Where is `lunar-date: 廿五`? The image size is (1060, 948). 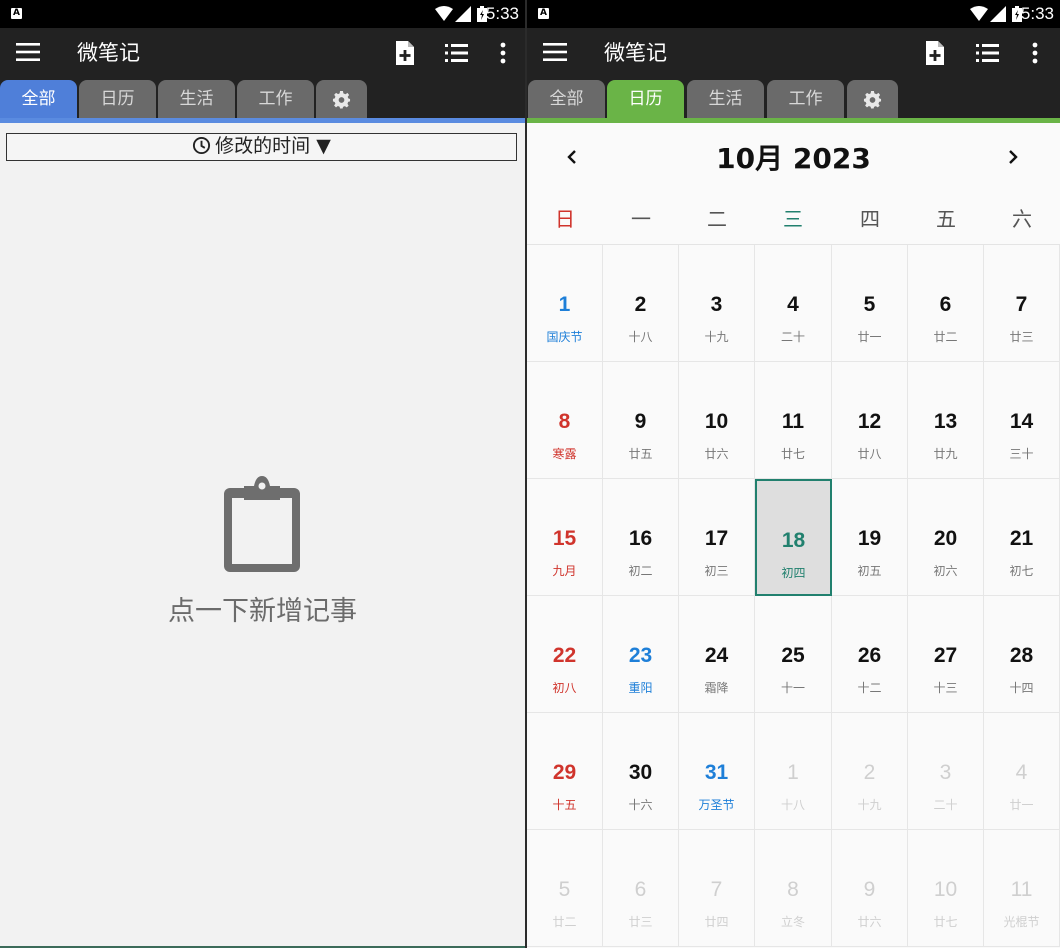 lunar-date: 廿五 is located at coordinates (640, 454).